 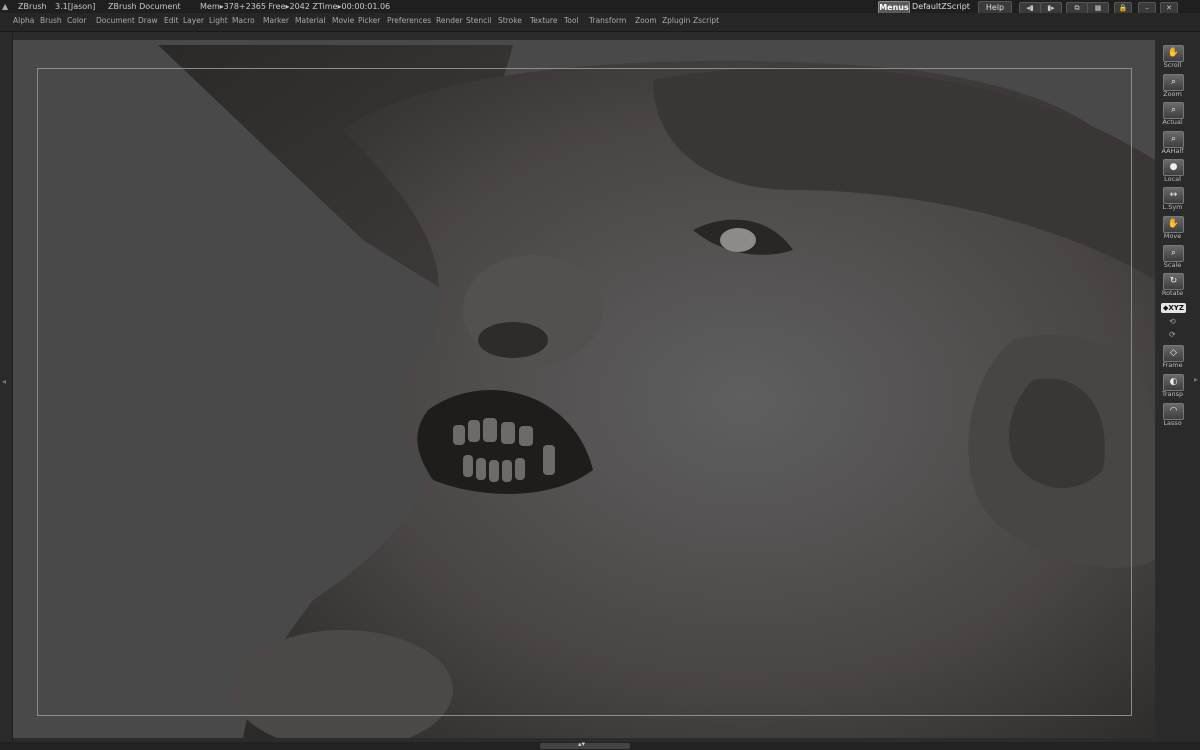 What do you see at coordinates (1173, 411) in the screenshot?
I see `lasso-icon: ◠` at bounding box center [1173, 411].